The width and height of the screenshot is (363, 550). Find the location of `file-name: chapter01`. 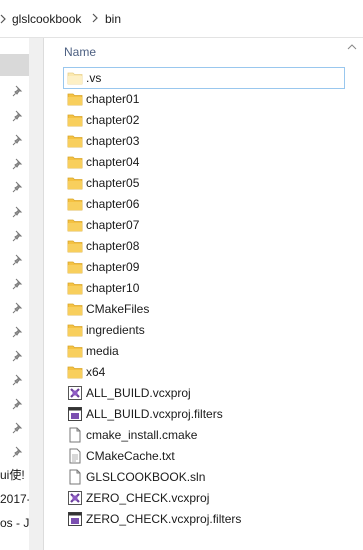

file-name: chapter01 is located at coordinates (113, 99).